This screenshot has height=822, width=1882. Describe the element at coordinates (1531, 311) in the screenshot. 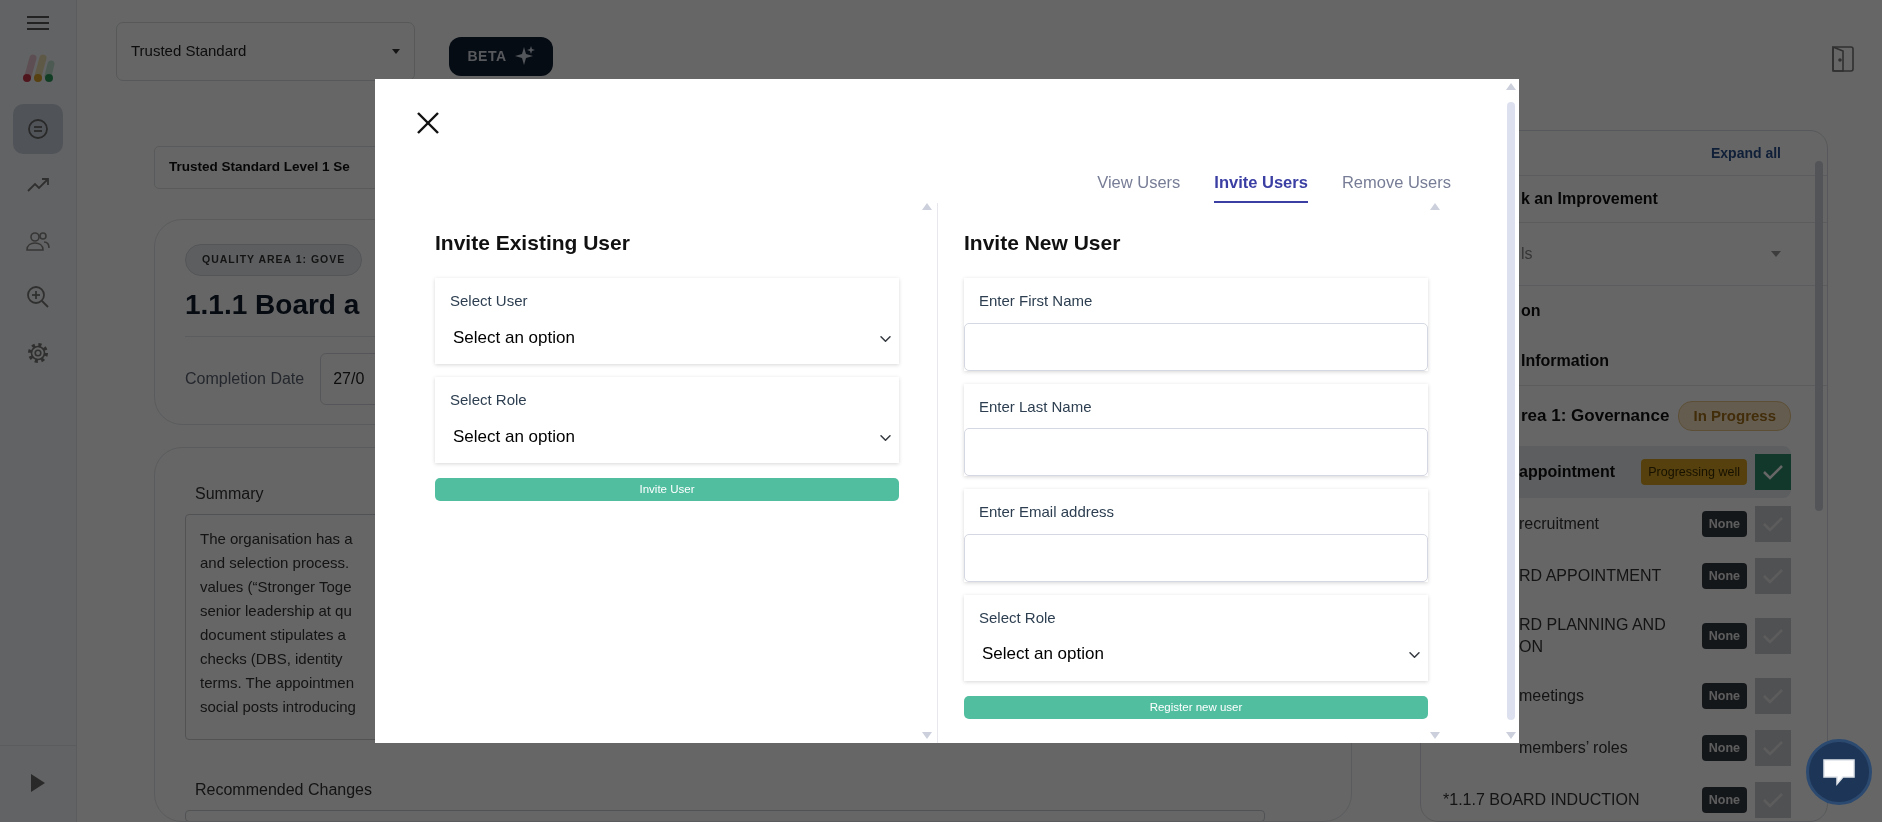

I see `section-link: on` at that location.